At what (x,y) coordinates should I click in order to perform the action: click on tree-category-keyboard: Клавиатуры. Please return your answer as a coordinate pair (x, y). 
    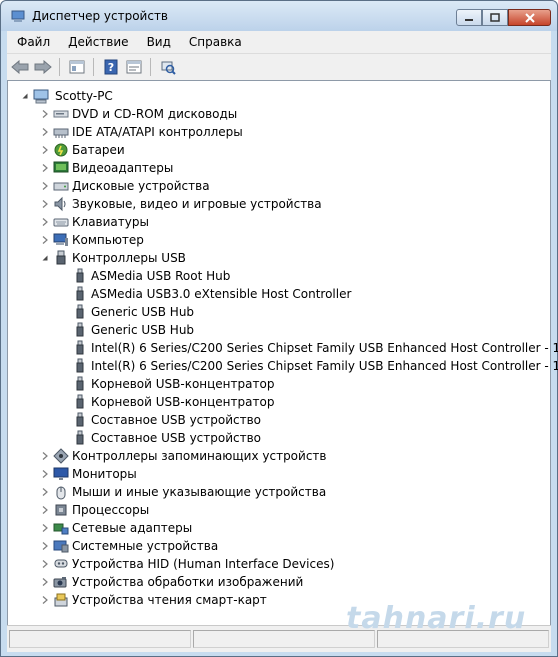
    Looking at the image, I should click on (95, 222).